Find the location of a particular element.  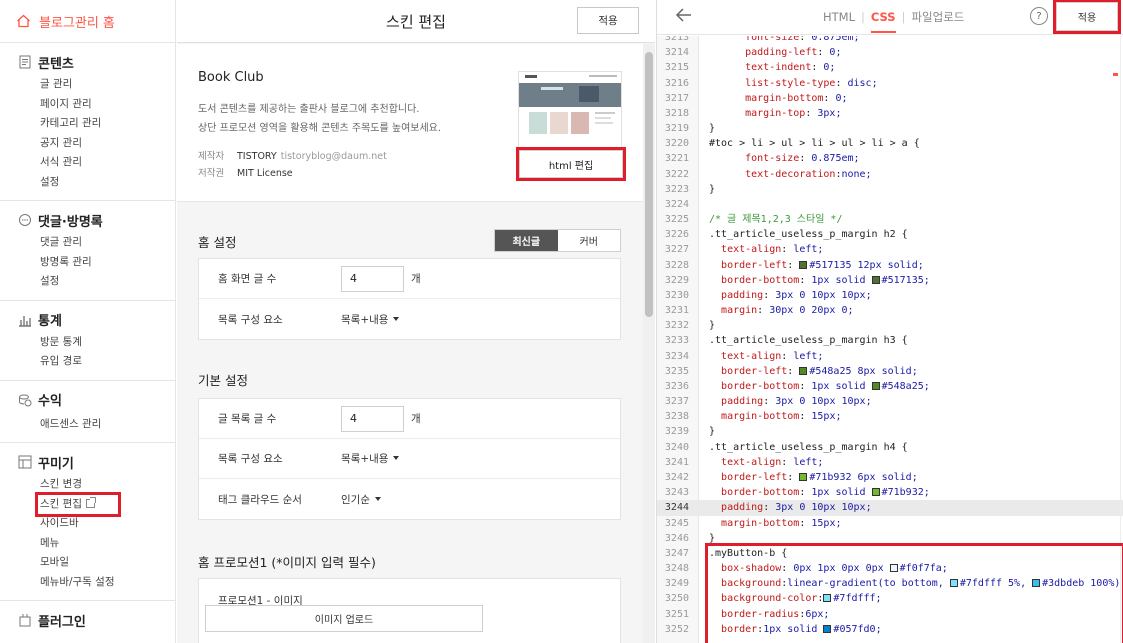

apply-button: 적용 is located at coordinates (608, 20).